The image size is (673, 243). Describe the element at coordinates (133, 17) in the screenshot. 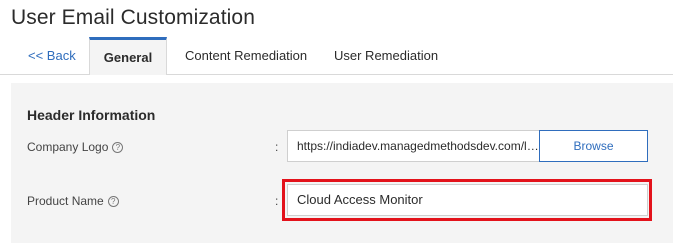

I see `page-title: User Email Customization` at that location.